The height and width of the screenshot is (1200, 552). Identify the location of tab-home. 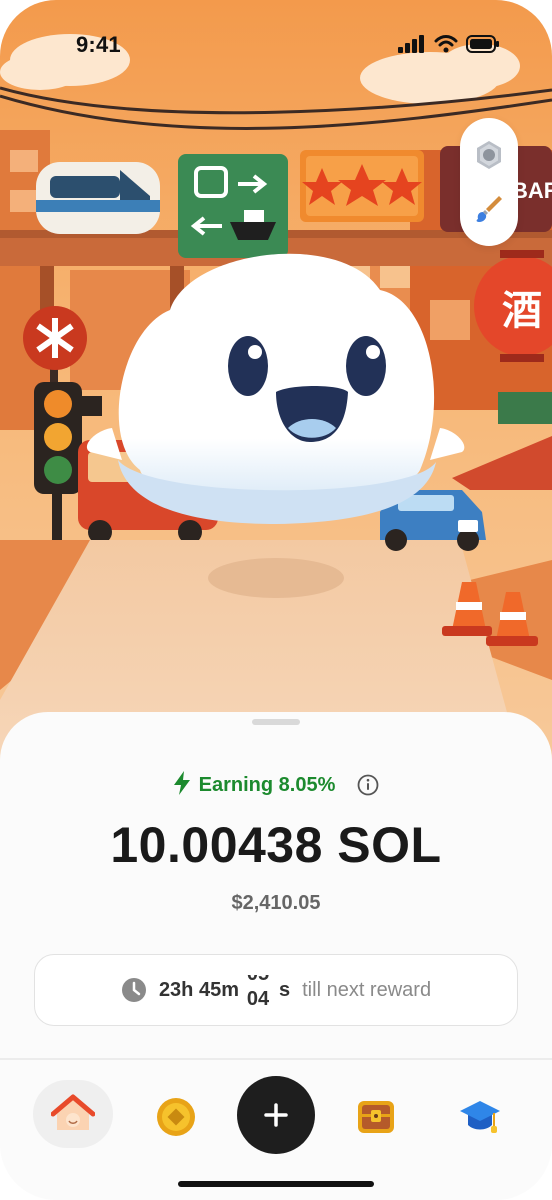
(73, 1114).